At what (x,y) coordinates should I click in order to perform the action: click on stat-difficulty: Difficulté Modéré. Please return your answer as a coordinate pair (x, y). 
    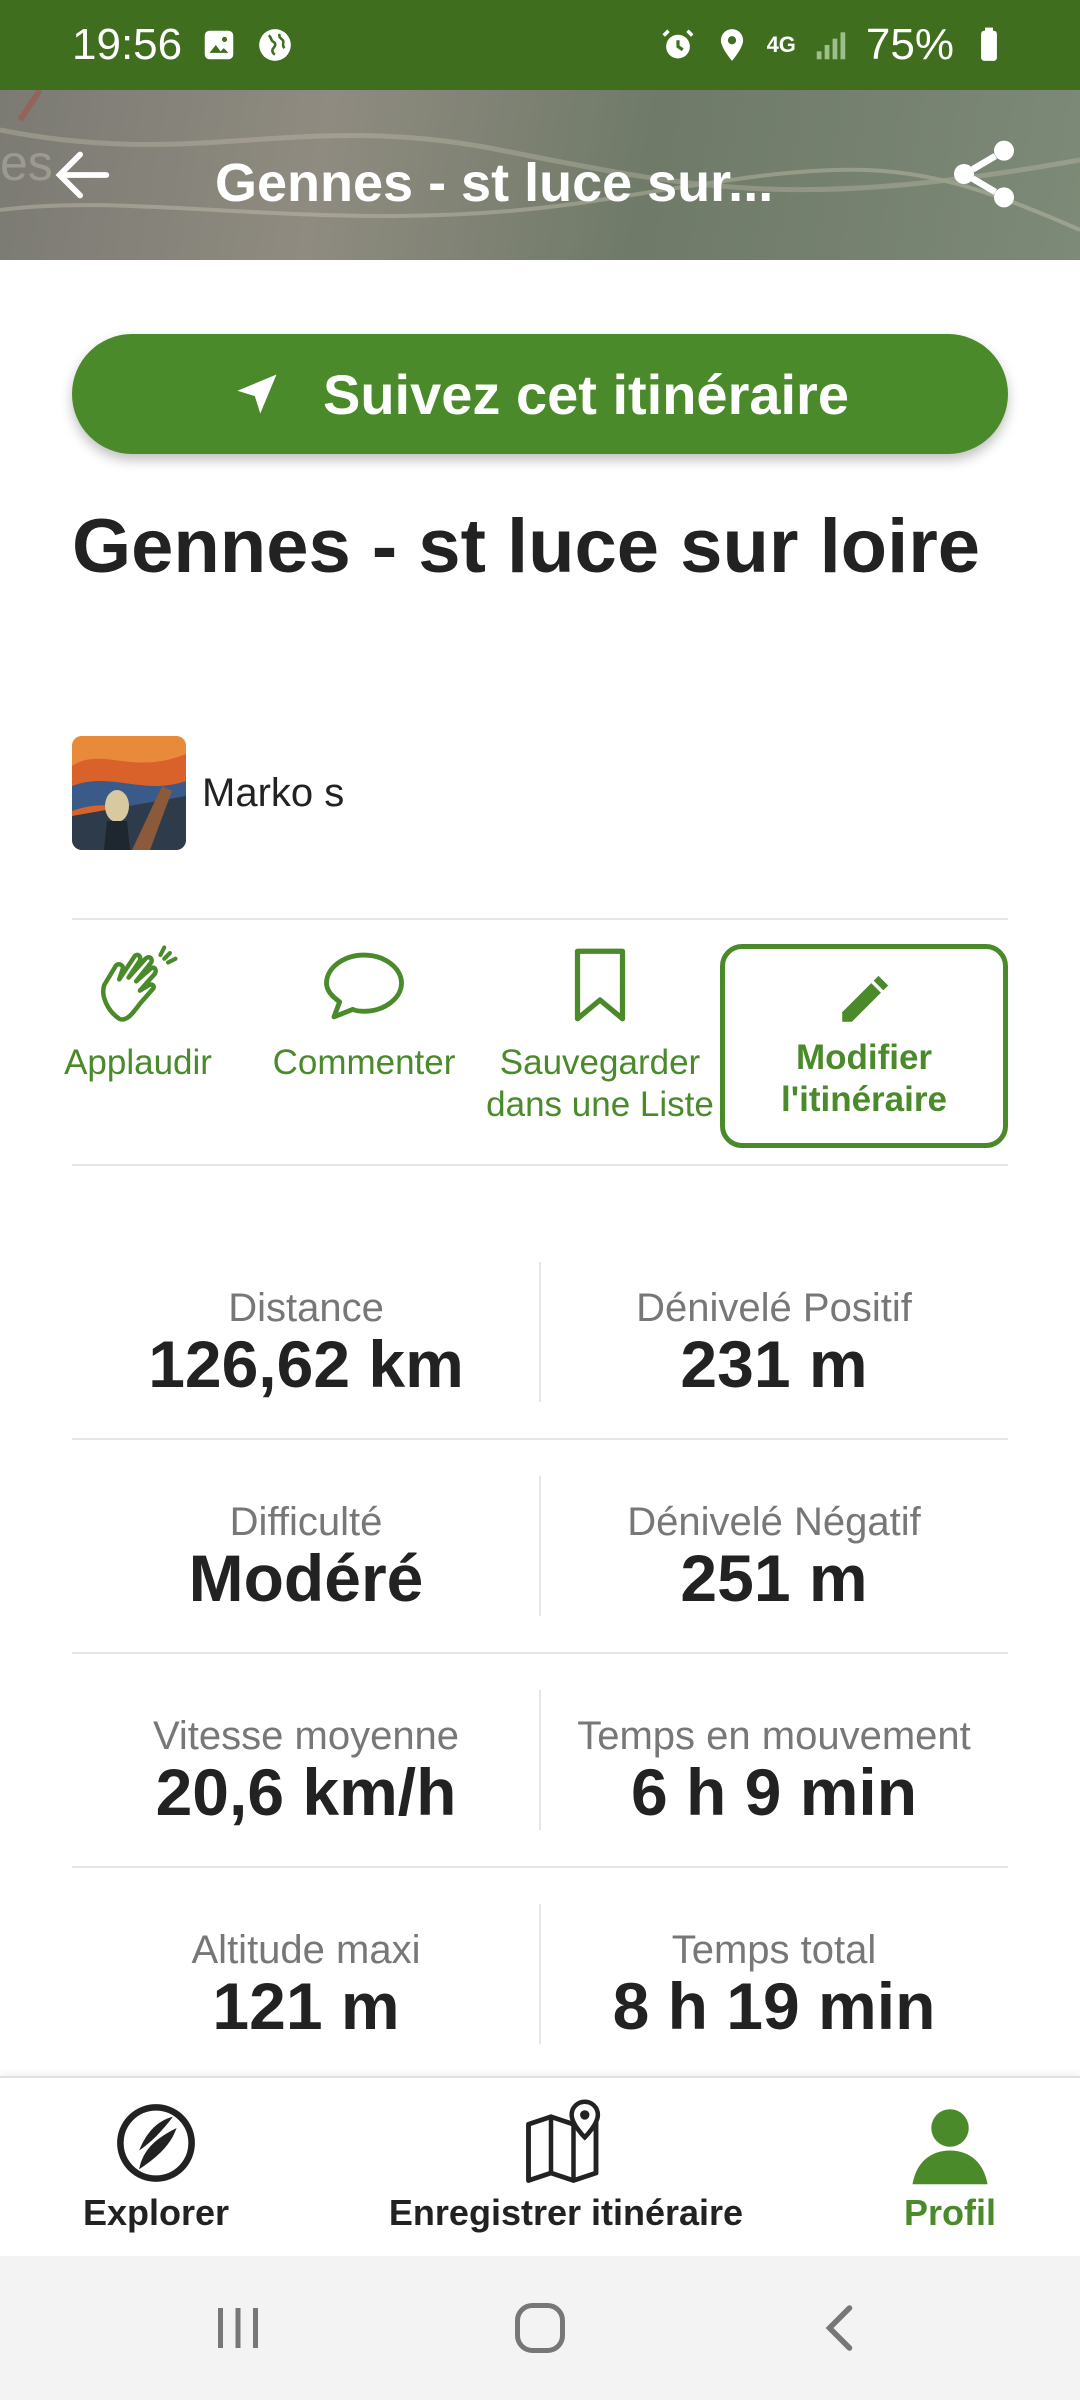
    Looking at the image, I should click on (306, 1546).